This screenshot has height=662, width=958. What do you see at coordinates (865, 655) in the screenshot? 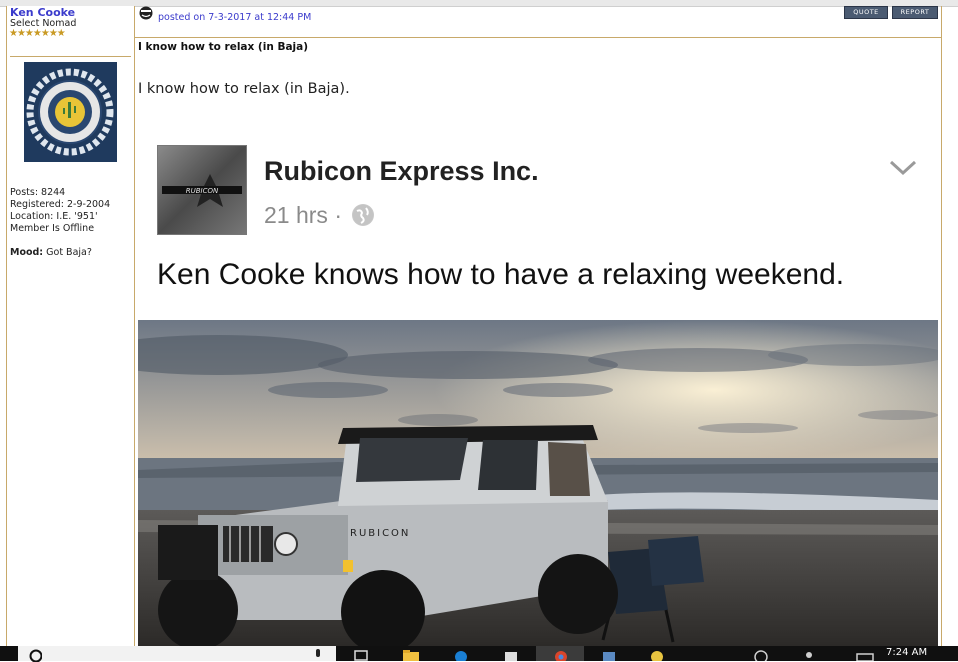
I see `keyboard-icon` at bounding box center [865, 655].